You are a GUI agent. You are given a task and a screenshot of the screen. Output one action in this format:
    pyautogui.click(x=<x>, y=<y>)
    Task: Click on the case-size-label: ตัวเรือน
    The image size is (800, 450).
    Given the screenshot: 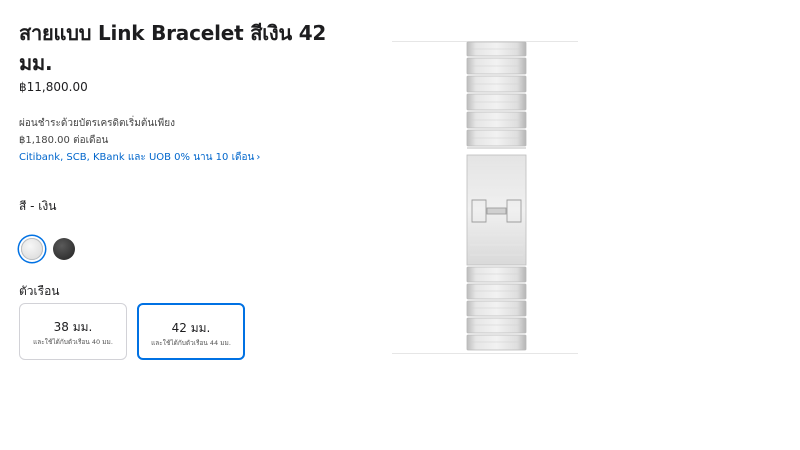 What is the action you would take?
    pyautogui.click(x=39, y=291)
    